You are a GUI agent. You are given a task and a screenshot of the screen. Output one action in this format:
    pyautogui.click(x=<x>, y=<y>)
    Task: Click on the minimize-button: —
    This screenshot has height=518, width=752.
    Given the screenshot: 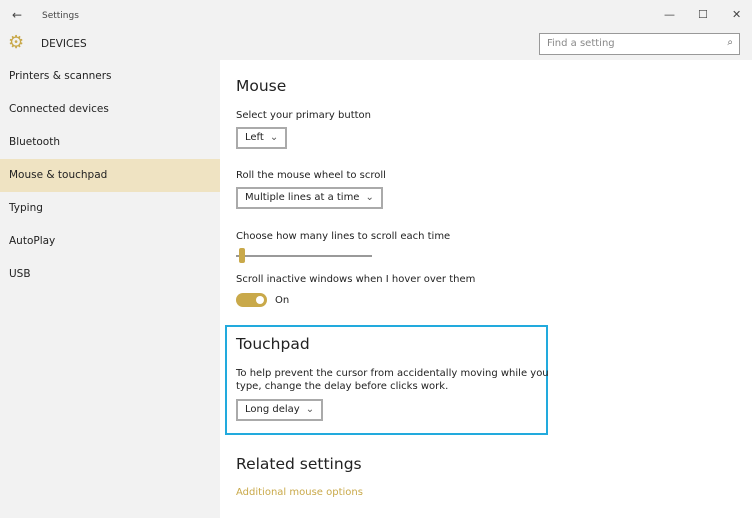 What is the action you would take?
    pyautogui.click(x=669, y=14)
    